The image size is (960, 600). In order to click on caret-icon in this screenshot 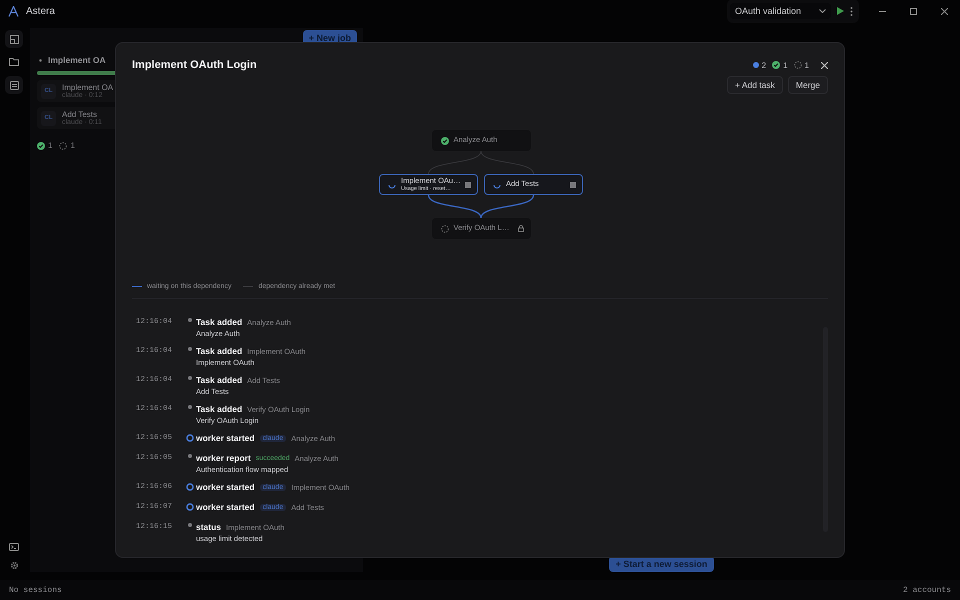, I will do `click(40, 60)`.